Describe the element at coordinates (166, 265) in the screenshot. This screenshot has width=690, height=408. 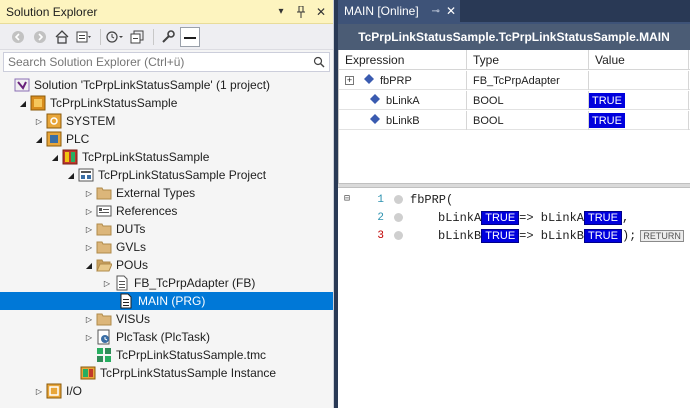
I see `tree-node-pous: ◢ POUs` at that location.